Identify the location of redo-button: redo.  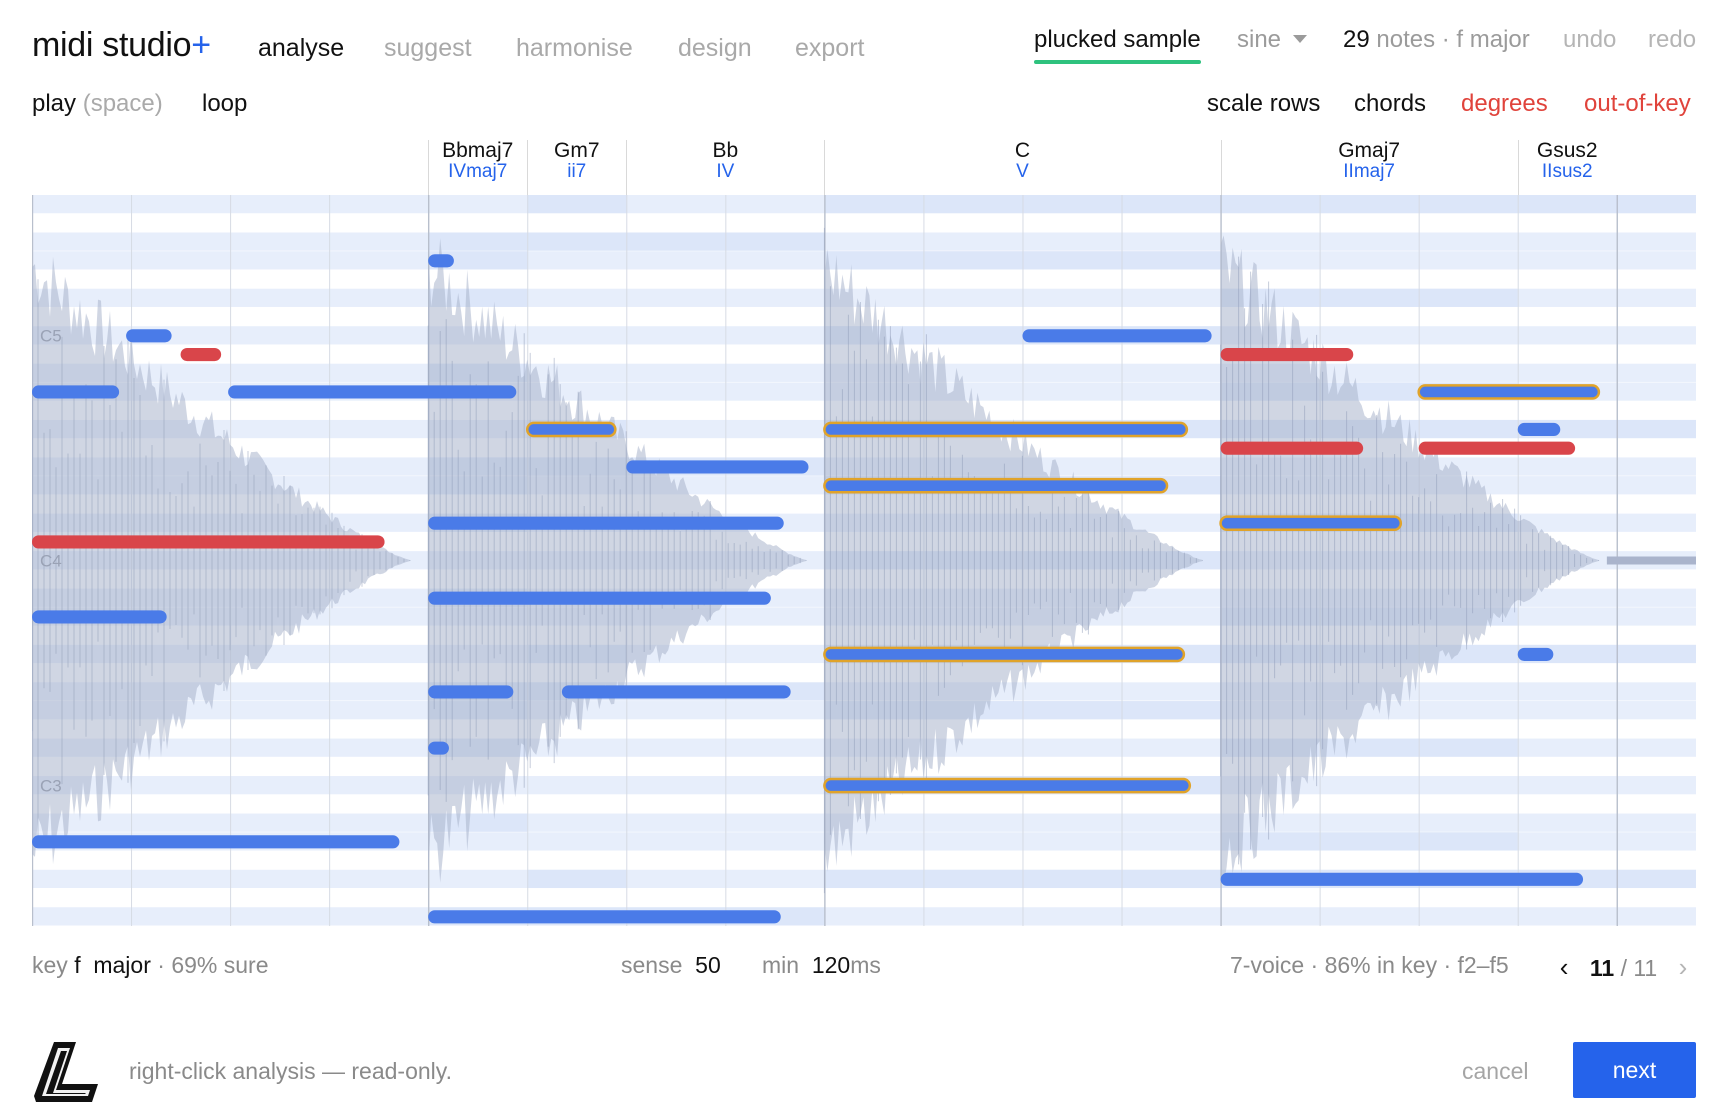
(1672, 40).